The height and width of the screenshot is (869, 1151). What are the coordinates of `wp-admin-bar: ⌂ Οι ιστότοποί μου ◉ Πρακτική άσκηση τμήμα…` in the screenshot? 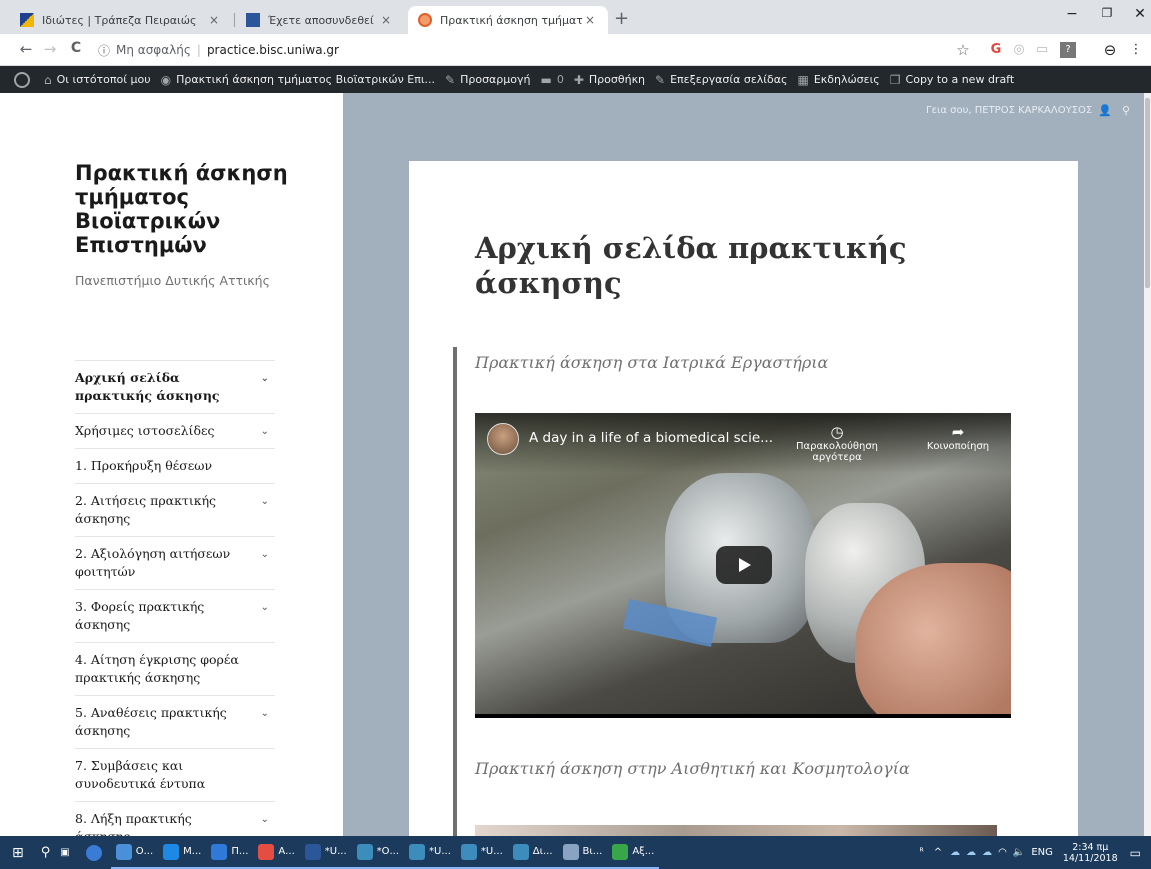 It's located at (575, 79).